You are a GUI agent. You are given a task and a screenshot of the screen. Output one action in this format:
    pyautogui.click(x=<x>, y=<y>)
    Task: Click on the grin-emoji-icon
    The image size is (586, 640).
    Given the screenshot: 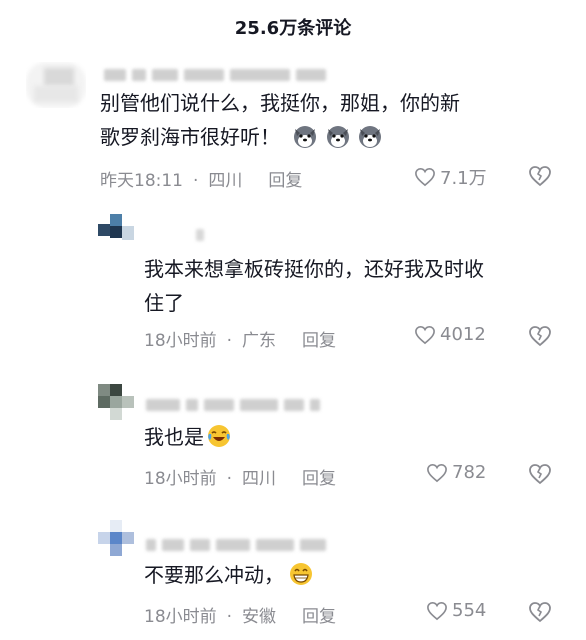 What is the action you would take?
    pyautogui.click(x=301, y=574)
    